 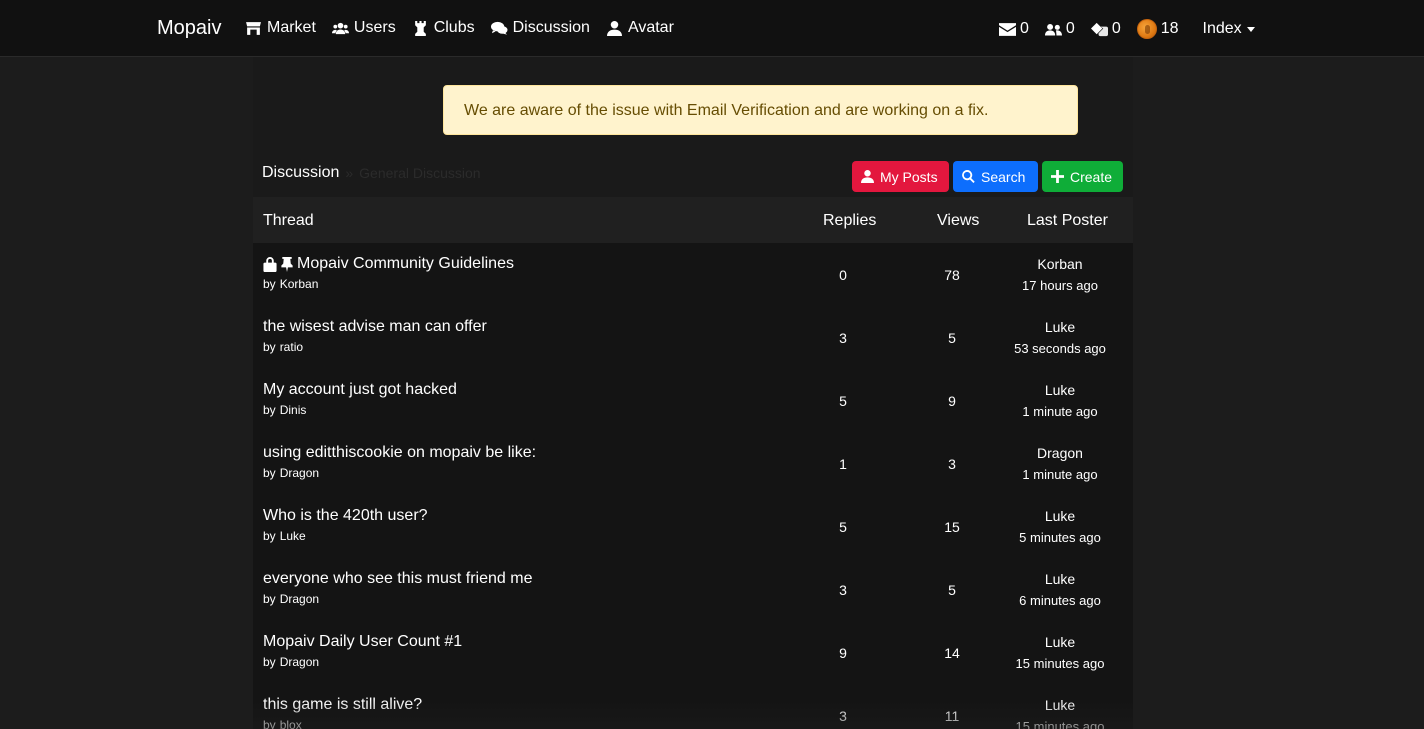 I want to click on friend-requests-link: 0, so click(x=1059, y=29).